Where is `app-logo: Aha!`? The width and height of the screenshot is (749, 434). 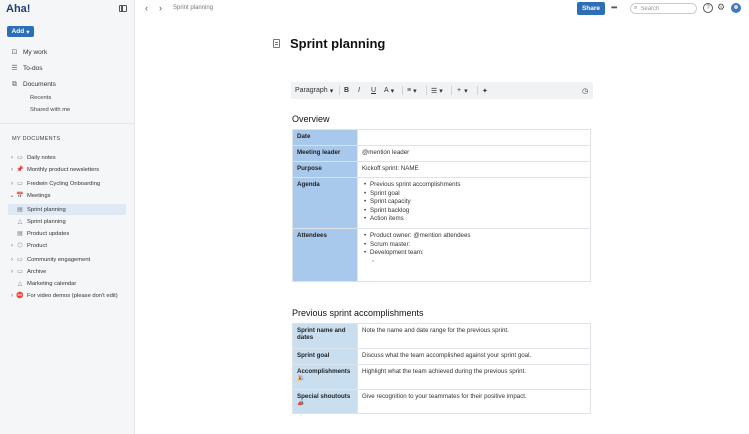
app-logo: Aha! is located at coordinates (18, 9).